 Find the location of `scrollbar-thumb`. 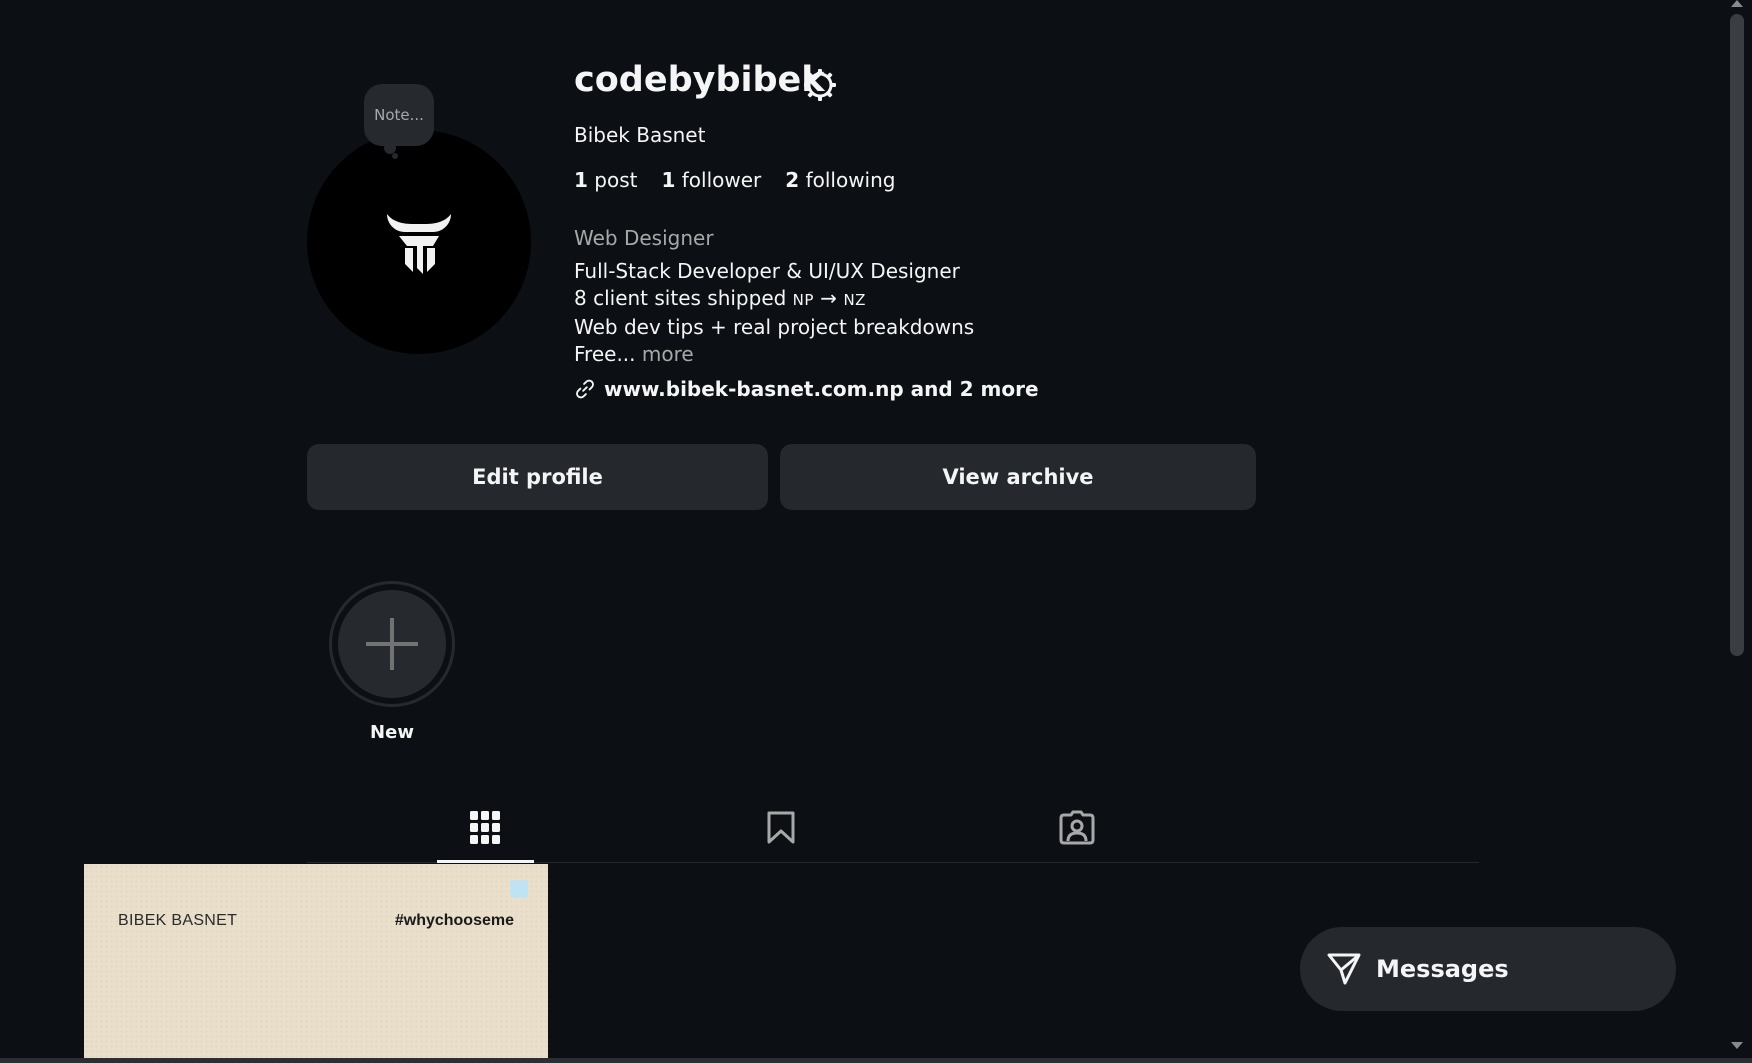

scrollbar-thumb is located at coordinates (1737, 335).